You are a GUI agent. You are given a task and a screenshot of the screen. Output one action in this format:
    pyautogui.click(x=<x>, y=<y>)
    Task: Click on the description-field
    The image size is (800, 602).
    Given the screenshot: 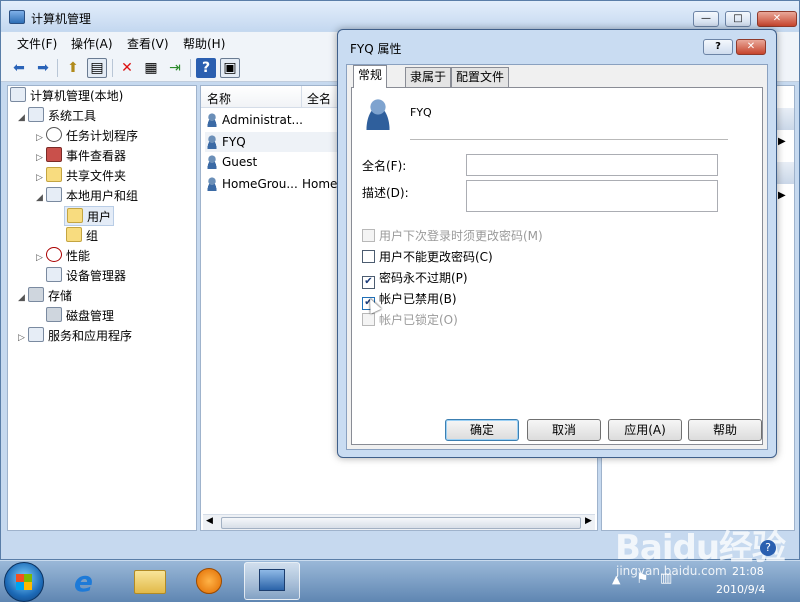 What is the action you would take?
    pyautogui.click(x=592, y=196)
    